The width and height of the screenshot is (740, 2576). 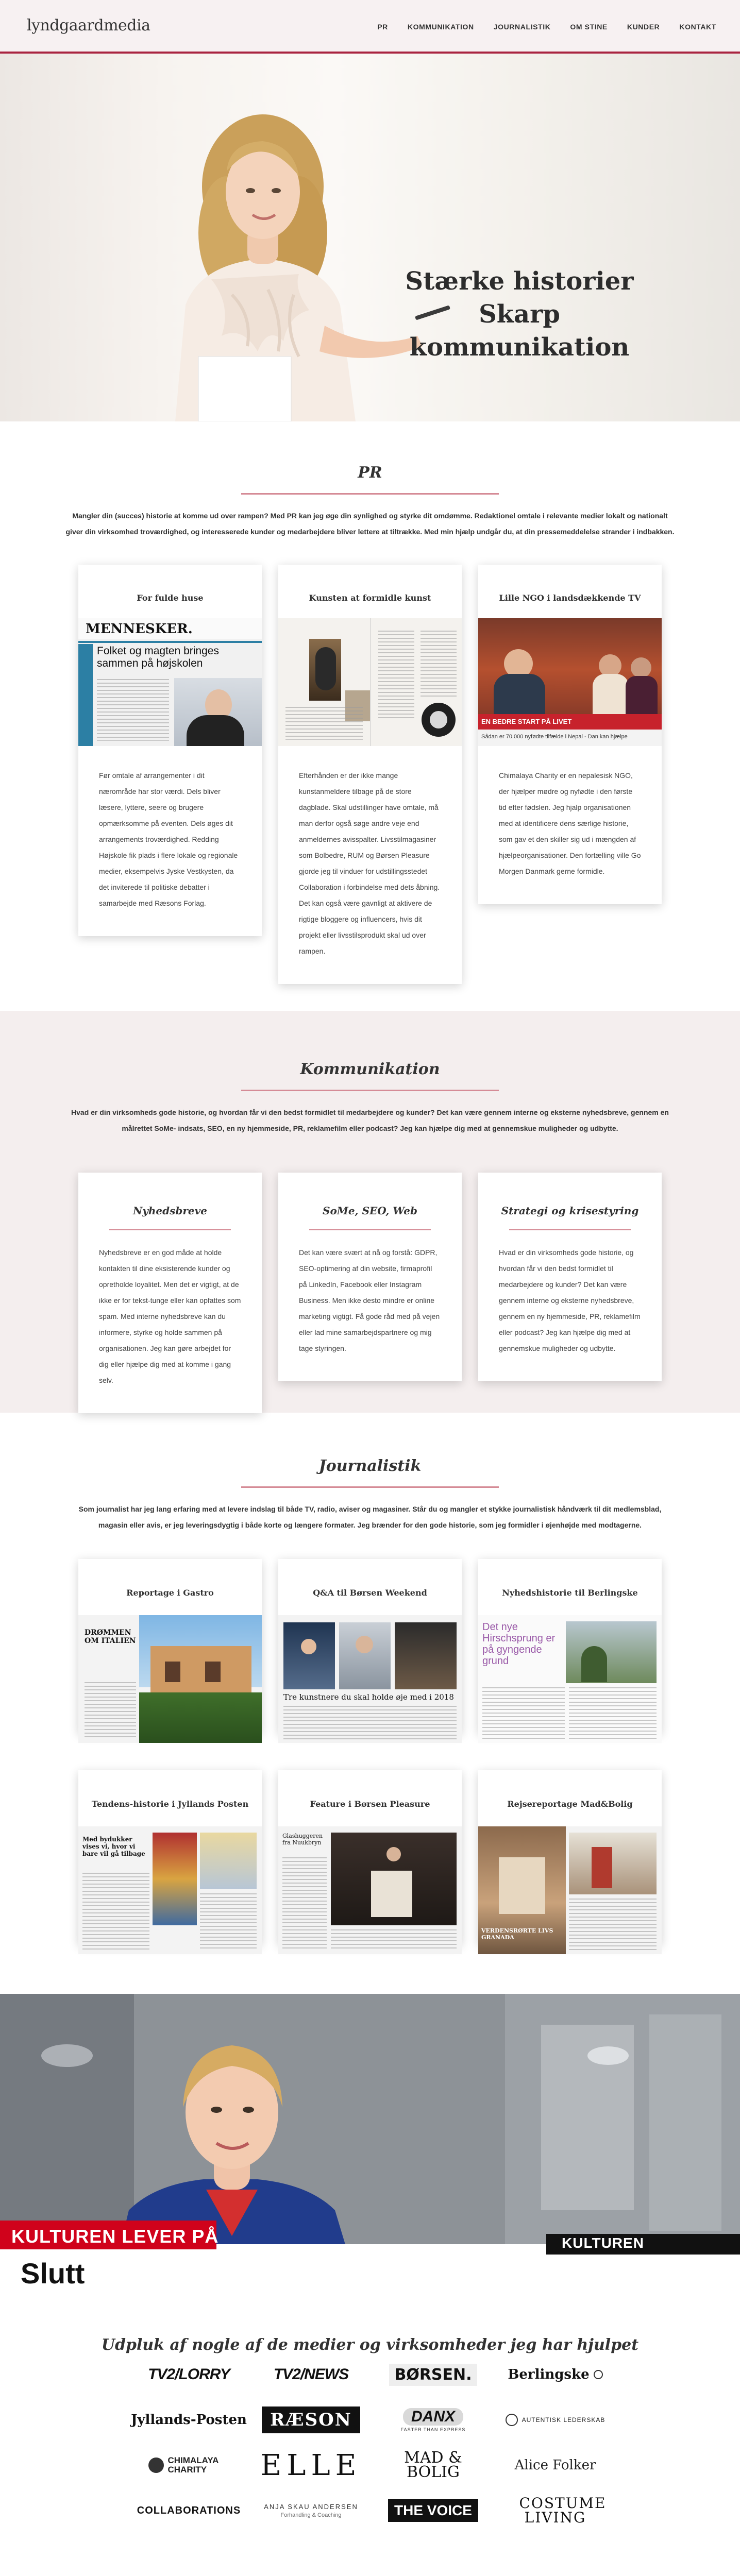 What do you see at coordinates (370, 1890) in the screenshot?
I see `borsen-pleasure-spread-image: Glashuggeren fra Nuukbryn` at bounding box center [370, 1890].